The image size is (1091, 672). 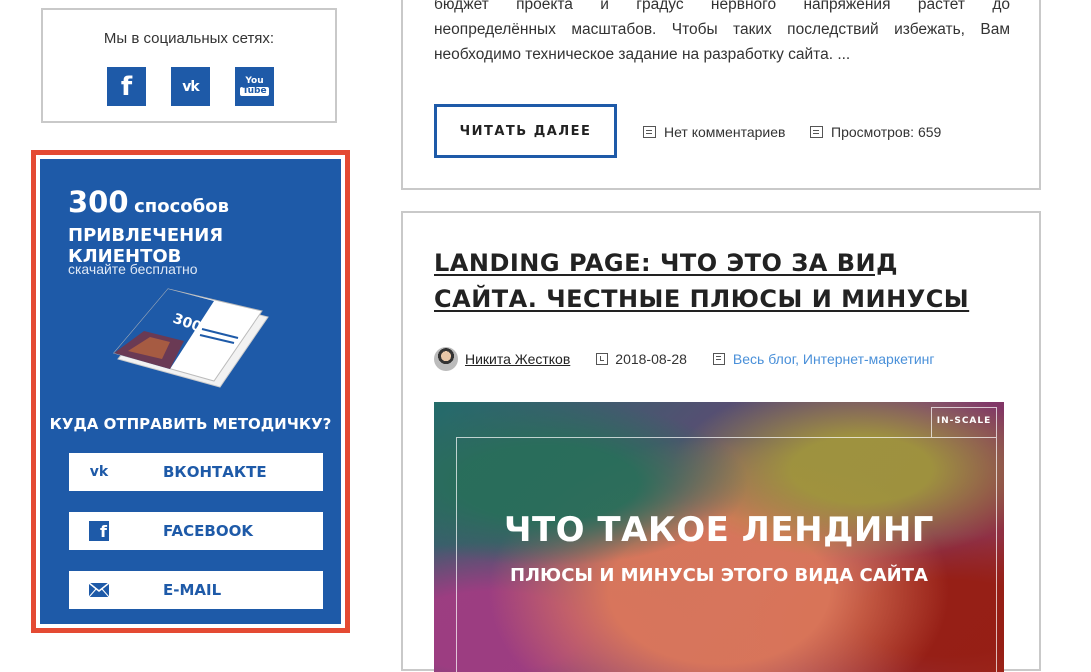 What do you see at coordinates (719, 575) in the screenshot?
I see `hero-subtitle: ПЛЮСЫ И МИНУСЫ ЭТОГО ВИДА САЙТА` at bounding box center [719, 575].